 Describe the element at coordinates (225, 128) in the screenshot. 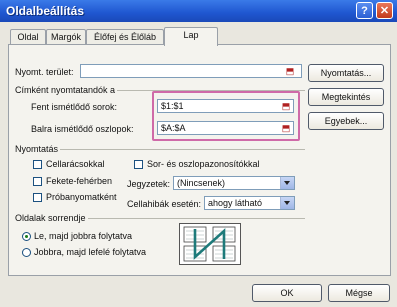

I see `columns-to-repeat-field: $A:$A` at that location.